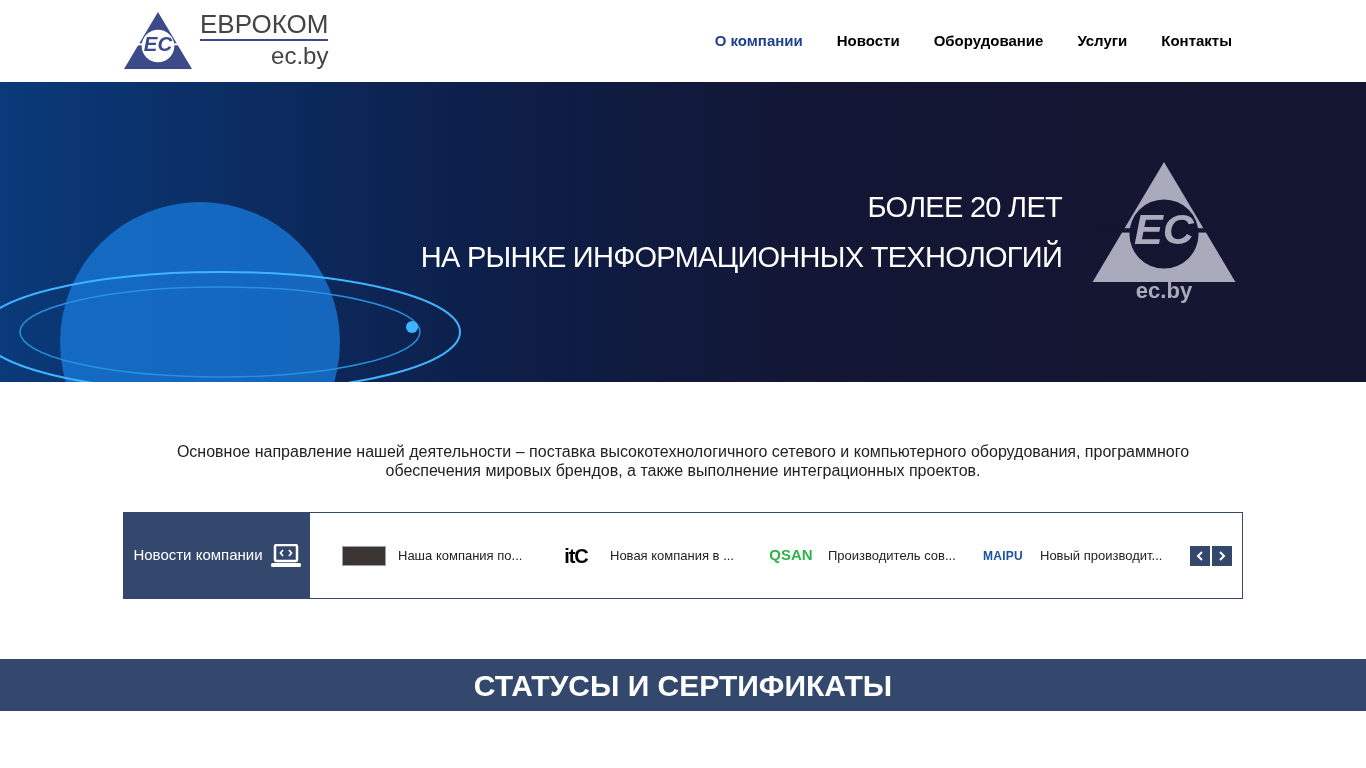  I want to click on hero-text: НА РЫНКЕ ИНФОРМАЦИОННЫХ ТЕХНОЛОГИЙ, so click(741, 257).